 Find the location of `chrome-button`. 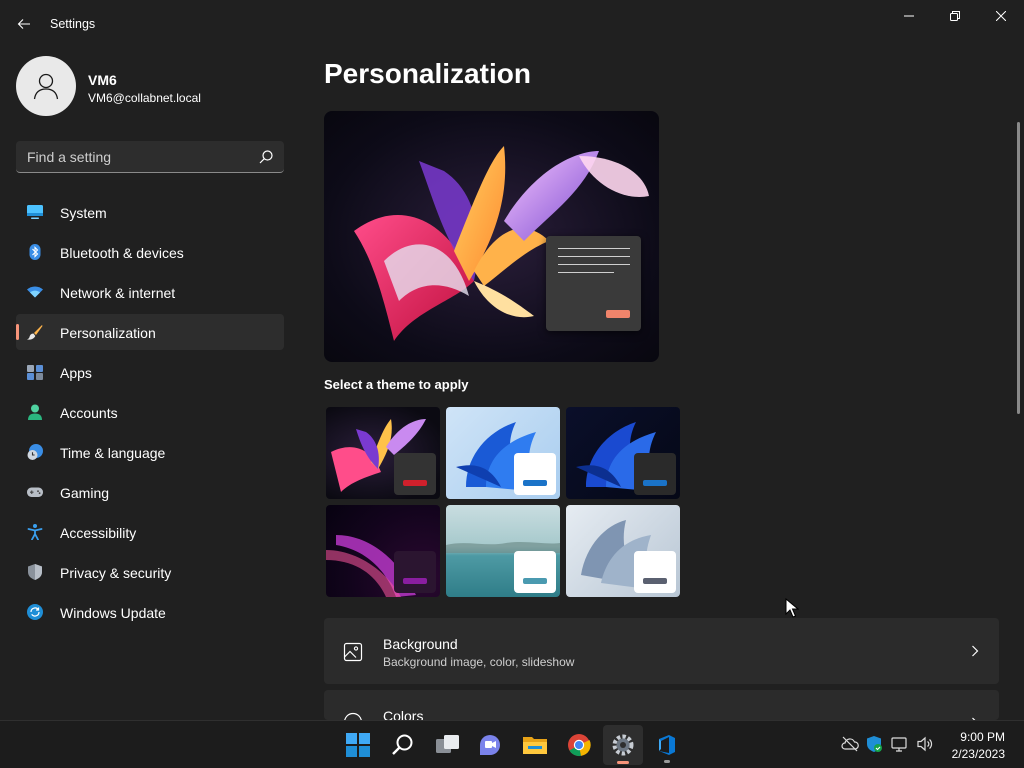

chrome-button is located at coordinates (579, 745).